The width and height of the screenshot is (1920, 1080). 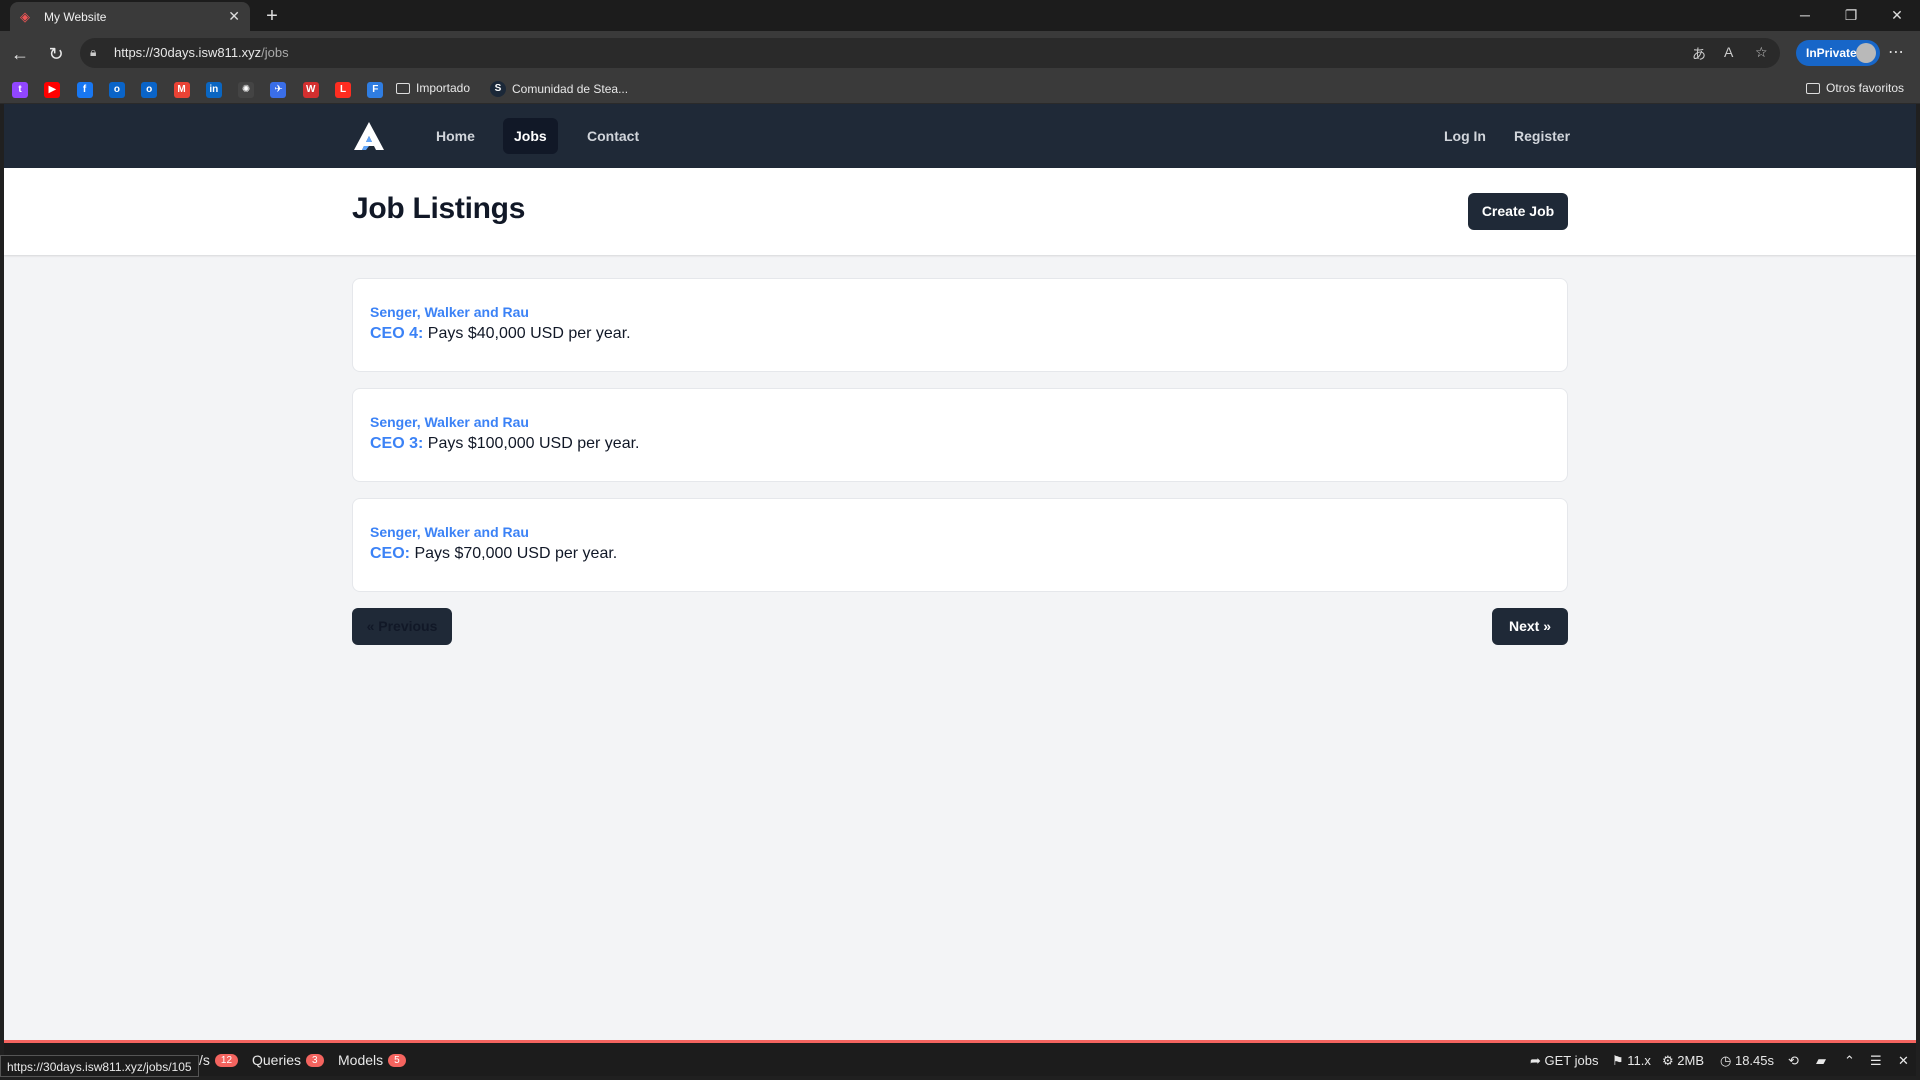 I want to click on bookmark-folder-importado: Importado, so click(x=433, y=88).